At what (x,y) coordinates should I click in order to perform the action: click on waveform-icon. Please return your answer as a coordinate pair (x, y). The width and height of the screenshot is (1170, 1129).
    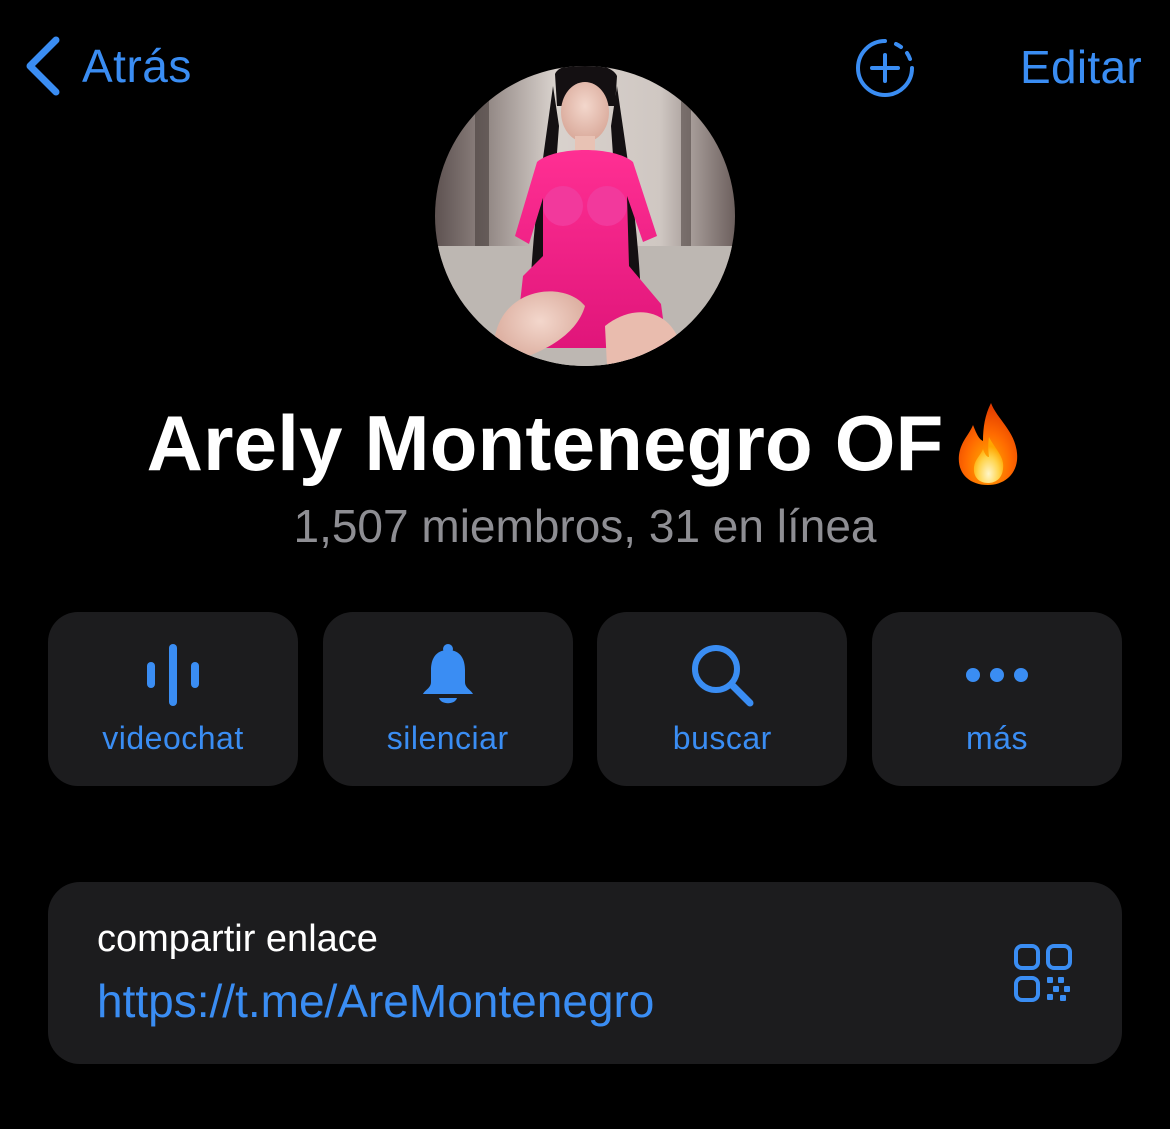
    Looking at the image, I should click on (173, 675).